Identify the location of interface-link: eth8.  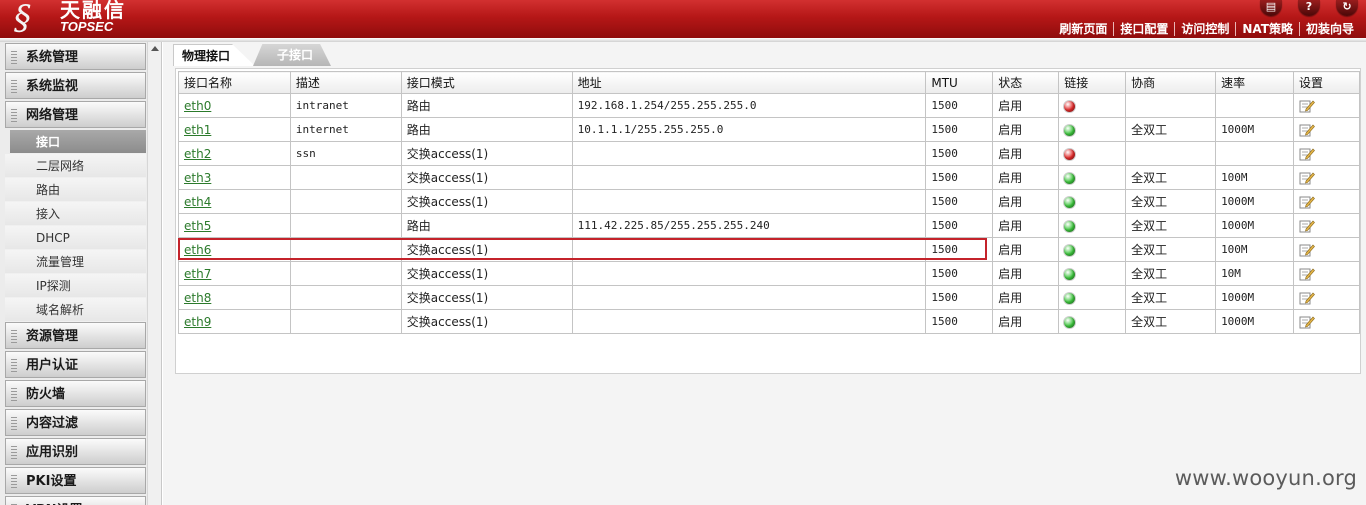
(197, 298).